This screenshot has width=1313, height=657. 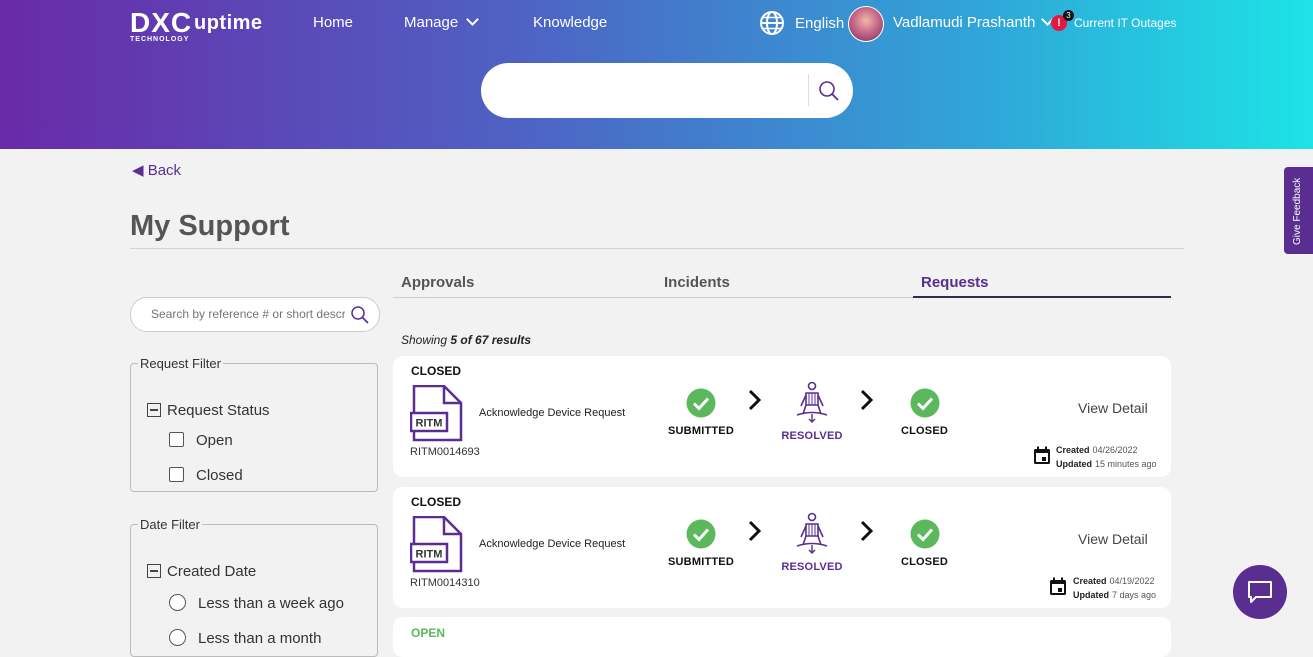 I want to click on chevron-down-icon, so click(x=473, y=19).